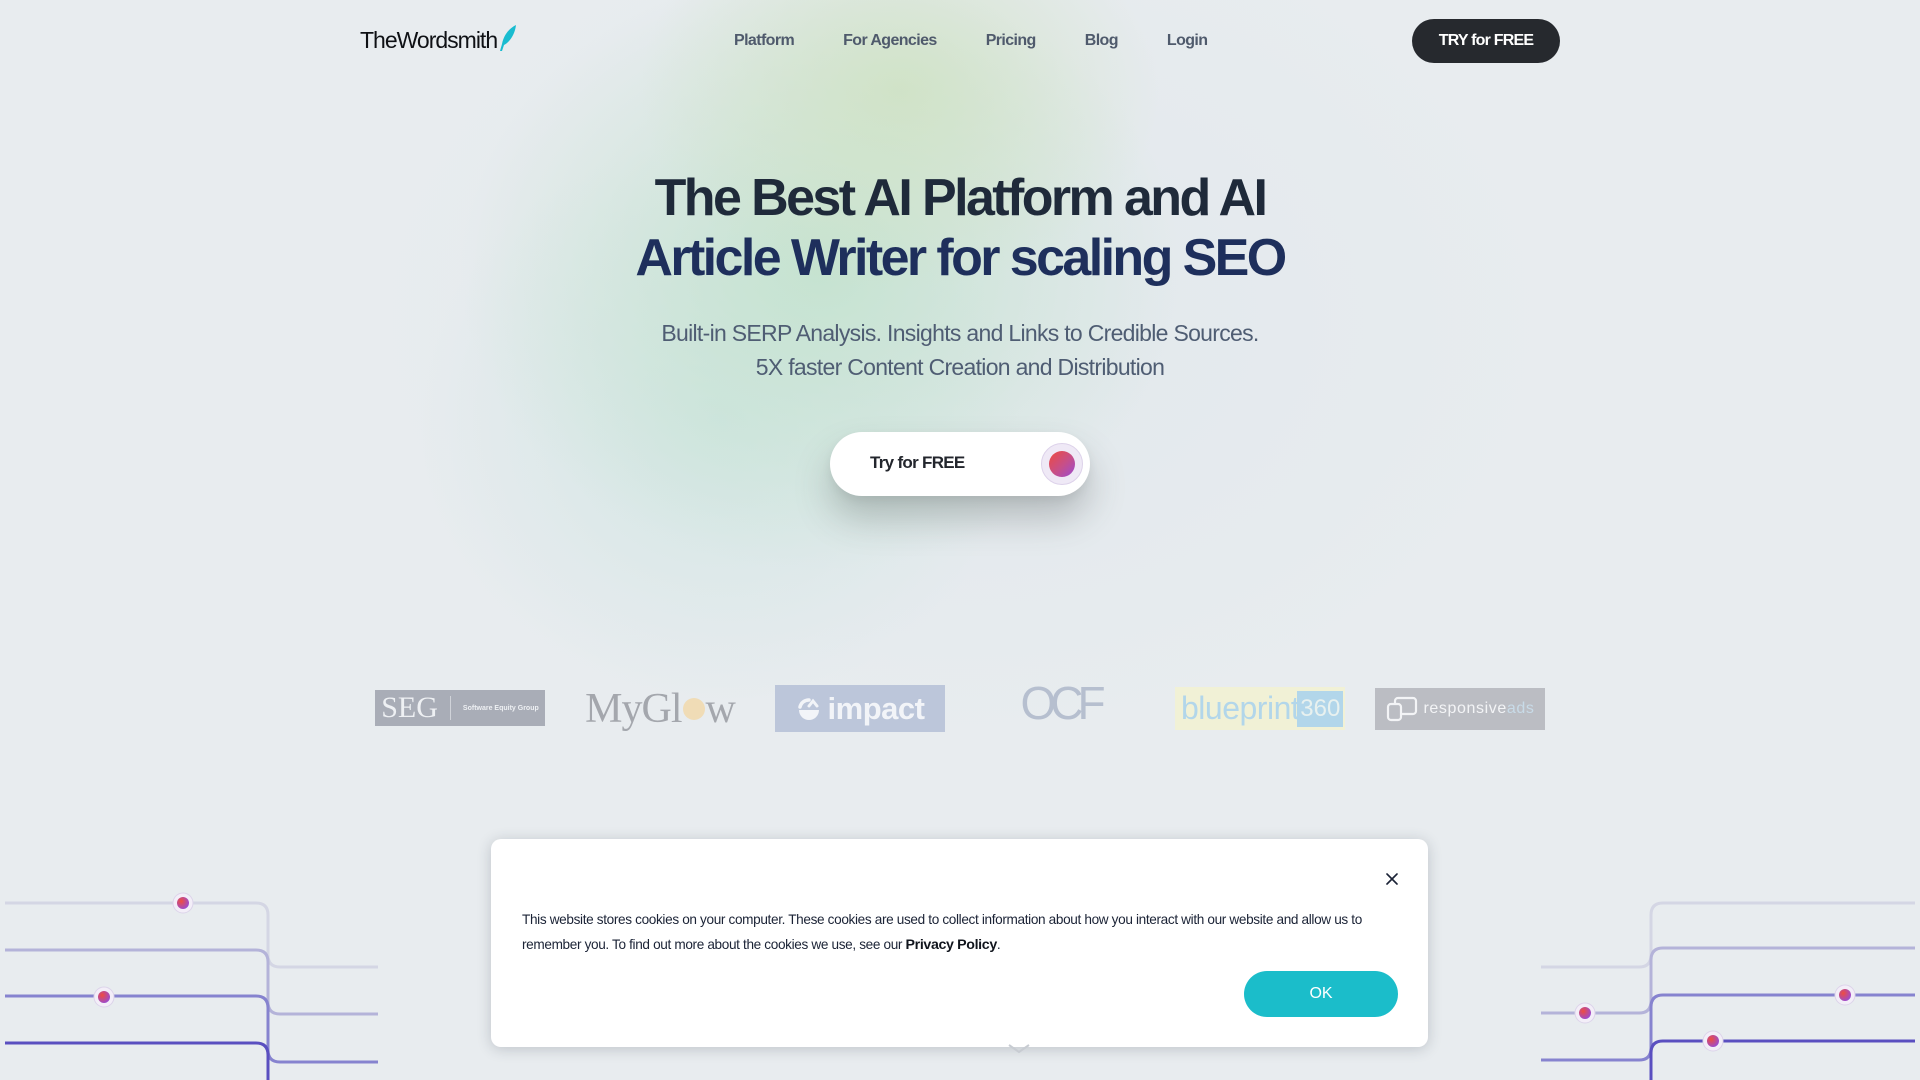 The height and width of the screenshot is (1080, 1920). Describe the element at coordinates (500, 708) in the screenshot. I see `seg-logo-tagline: Software Equity Group` at that location.